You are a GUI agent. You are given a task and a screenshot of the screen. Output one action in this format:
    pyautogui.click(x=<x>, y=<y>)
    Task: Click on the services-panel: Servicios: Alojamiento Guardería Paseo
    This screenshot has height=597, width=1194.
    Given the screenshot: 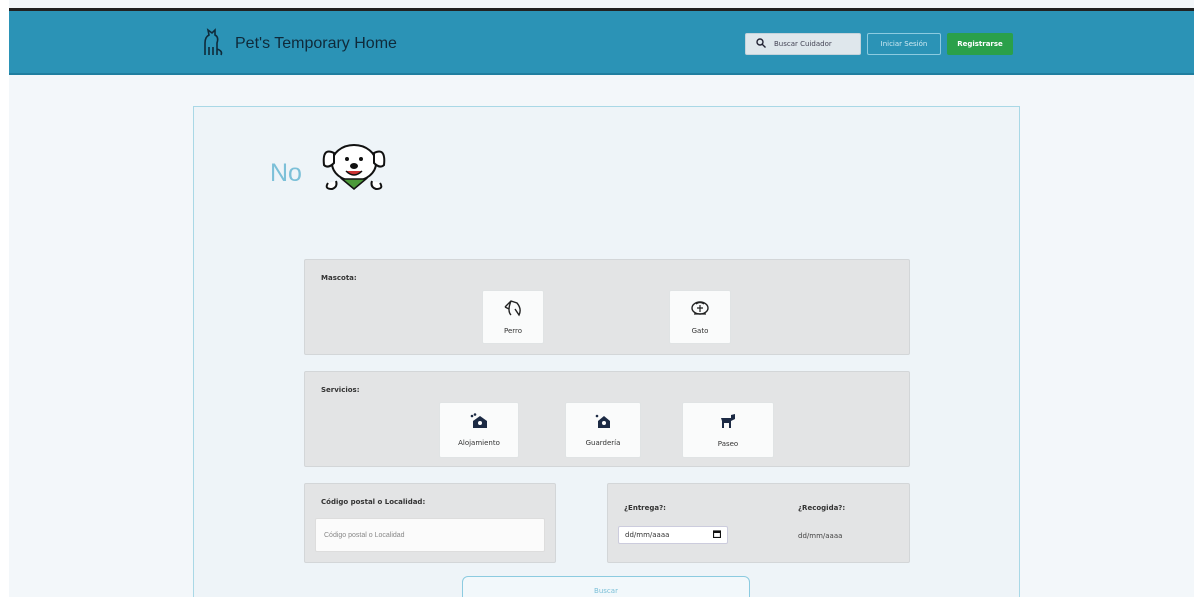 What is the action you would take?
    pyautogui.click(x=607, y=419)
    